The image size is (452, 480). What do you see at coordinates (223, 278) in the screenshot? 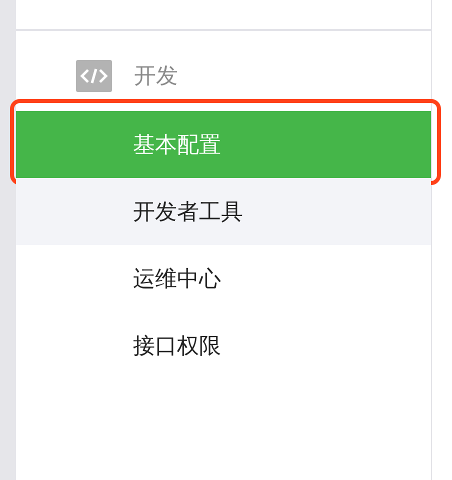
I see `menu-item: 运维中心` at bounding box center [223, 278].